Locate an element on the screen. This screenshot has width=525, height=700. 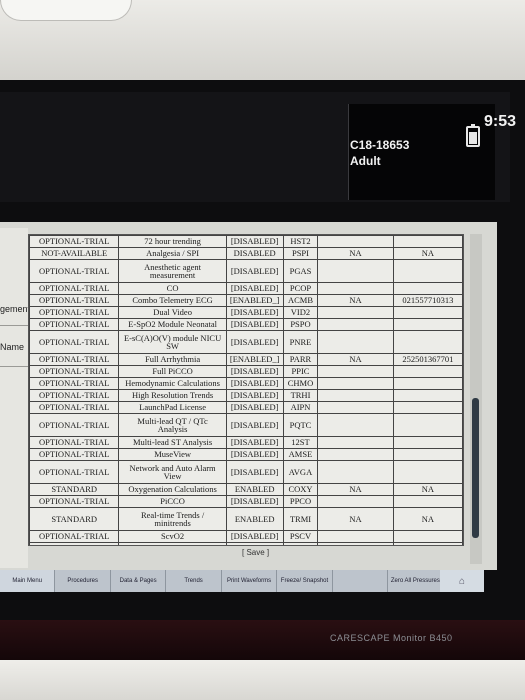
table-cell: PSCV is located at coordinates (300, 536).